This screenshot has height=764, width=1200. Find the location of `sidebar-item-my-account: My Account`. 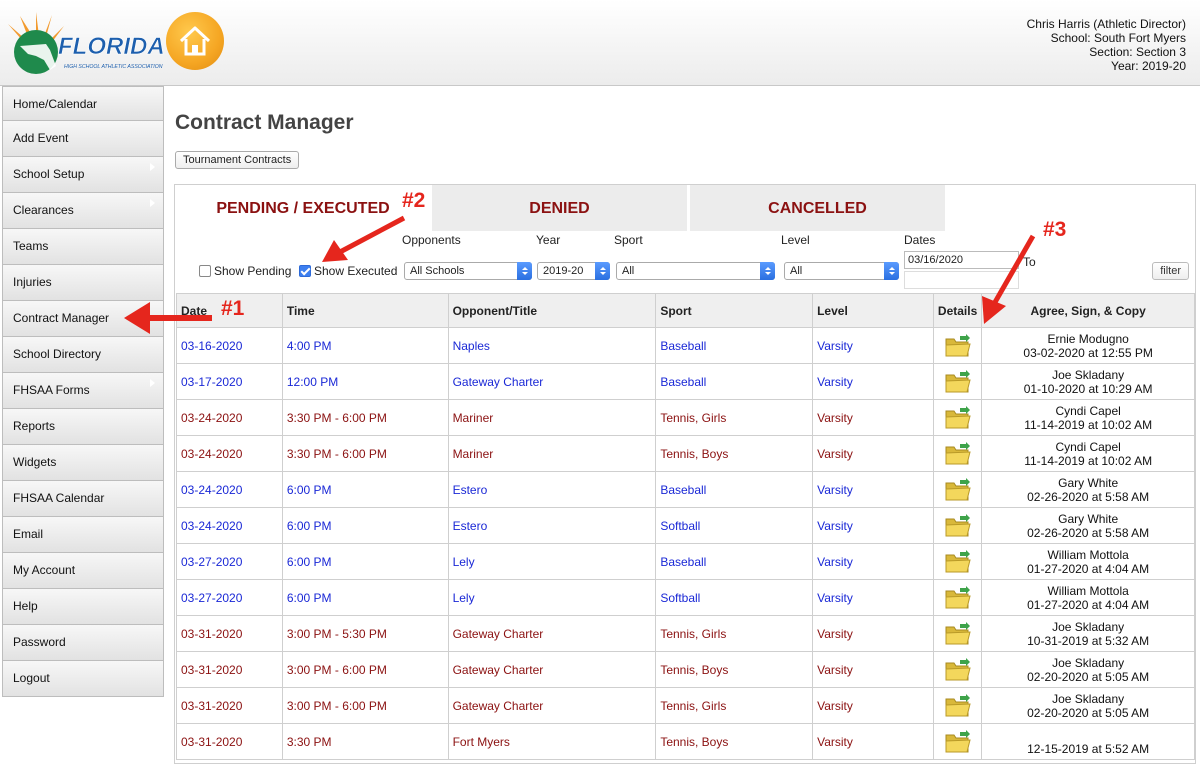

sidebar-item-my-account: My Account is located at coordinates (83, 571).